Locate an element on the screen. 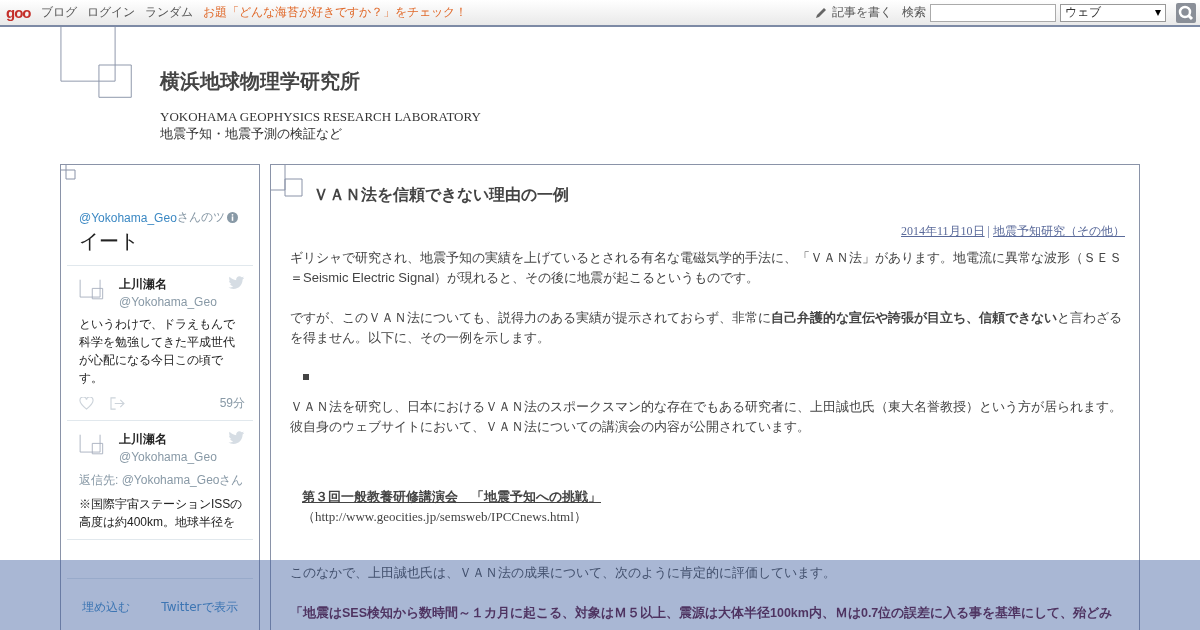 This screenshot has width=1200, height=630. blog-subtitle: YOKOHAMA GEOPHYSICS RESEARCH LABORATORY is located at coordinates (320, 117).